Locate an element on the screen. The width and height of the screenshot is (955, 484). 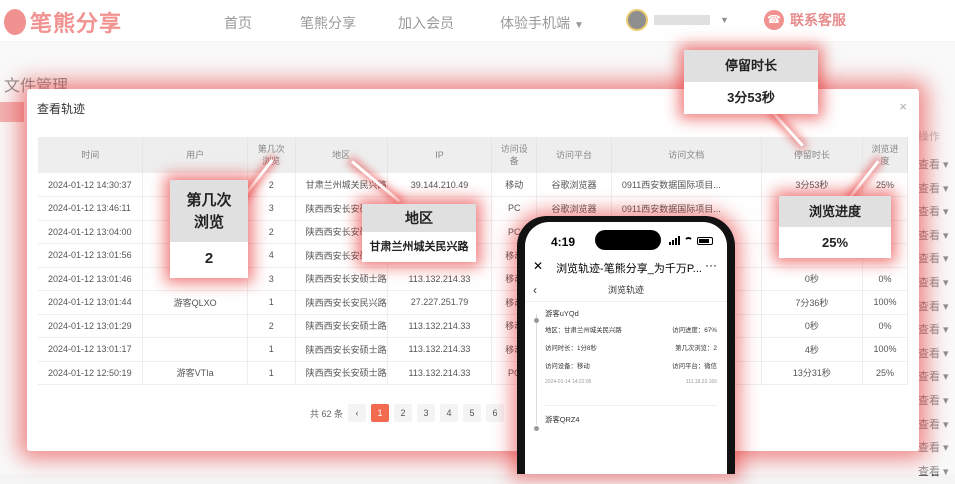
callout-progress: 浏览进度 25% is located at coordinates (835, 227).